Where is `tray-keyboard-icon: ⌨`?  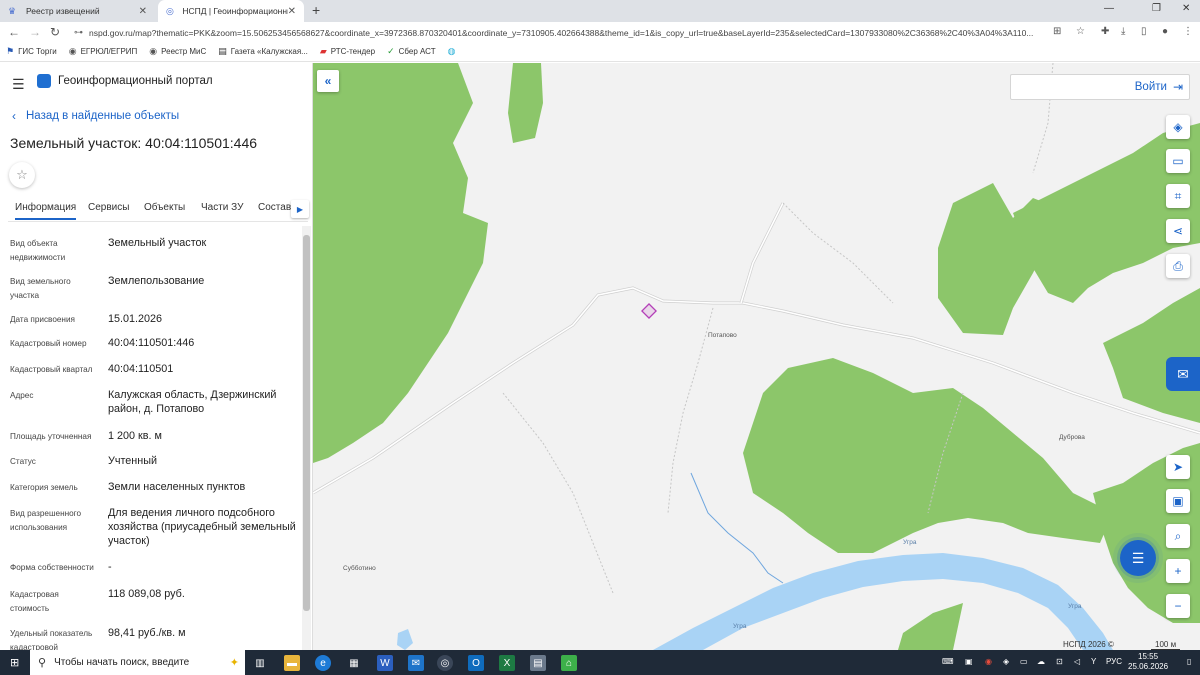
tray-keyboard-icon: ⌨ is located at coordinates (948, 661).